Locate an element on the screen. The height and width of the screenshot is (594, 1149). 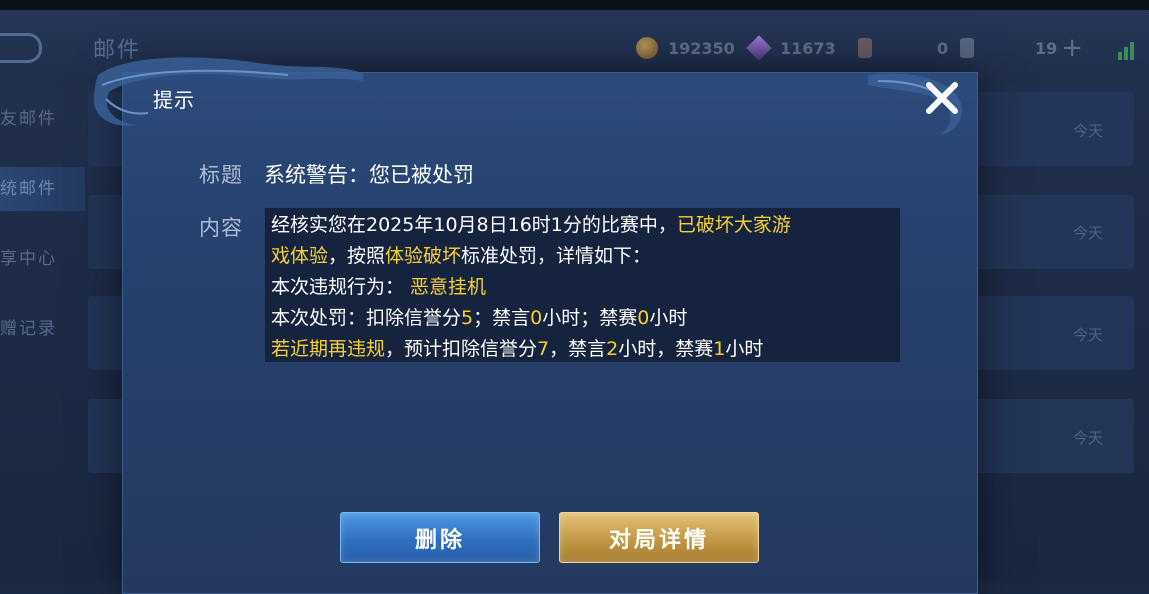
match-details-button: 对局详情 is located at coordinates (659, 537).